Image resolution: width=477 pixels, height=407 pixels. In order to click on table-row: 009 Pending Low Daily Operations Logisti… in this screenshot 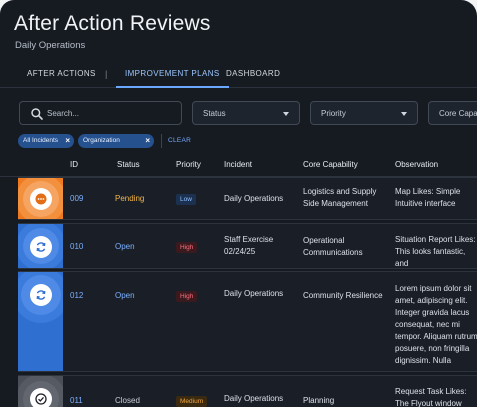, I will do `click(247, 198)`.